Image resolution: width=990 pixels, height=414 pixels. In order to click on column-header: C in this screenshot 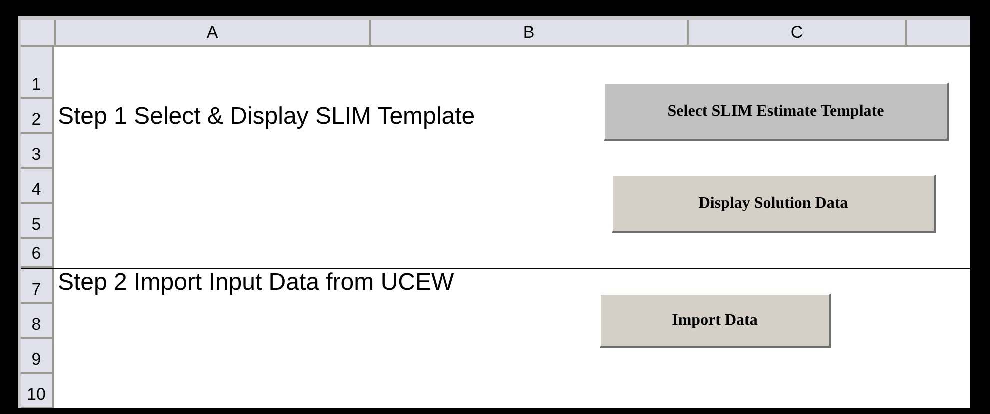, I will do `click(798, 32)`.